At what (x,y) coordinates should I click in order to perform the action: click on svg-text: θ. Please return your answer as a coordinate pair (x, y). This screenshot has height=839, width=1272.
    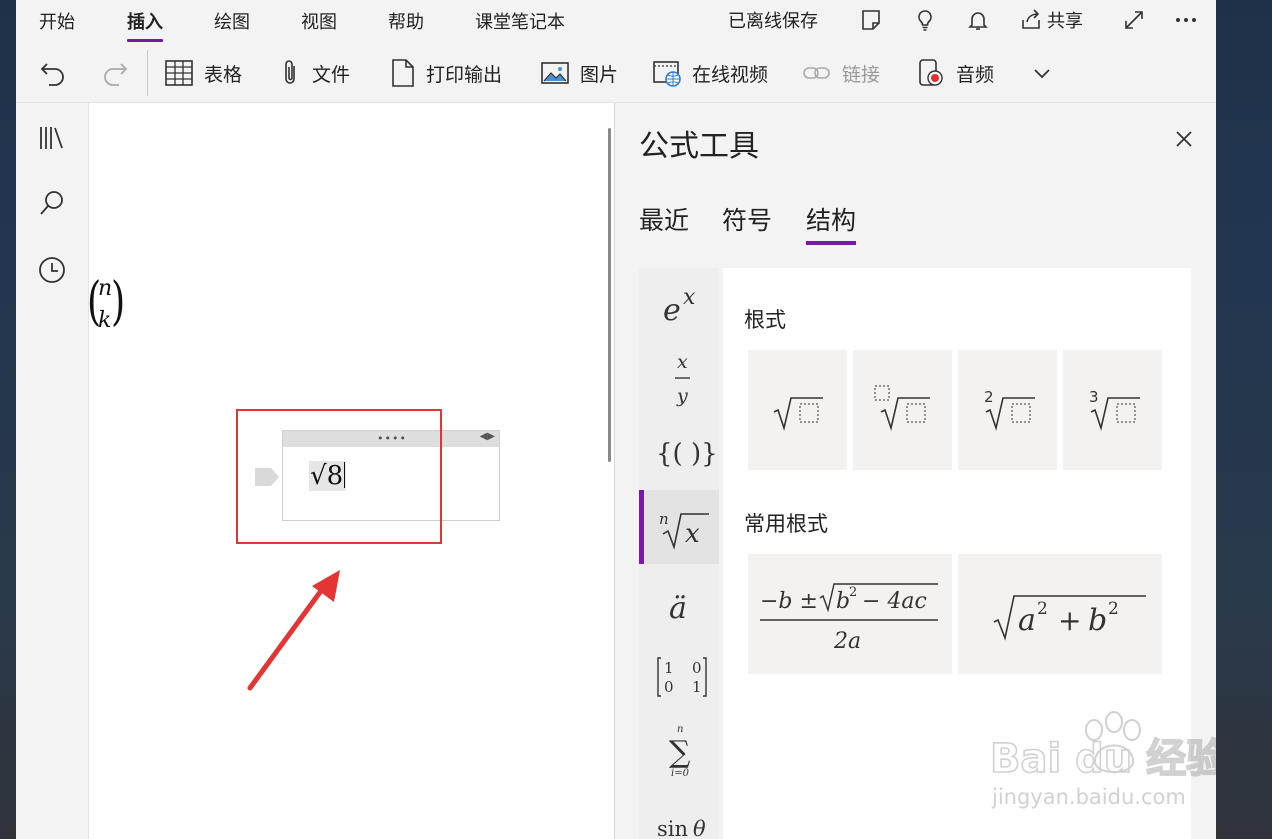
    Looking at the image, I should click on (699, 828).